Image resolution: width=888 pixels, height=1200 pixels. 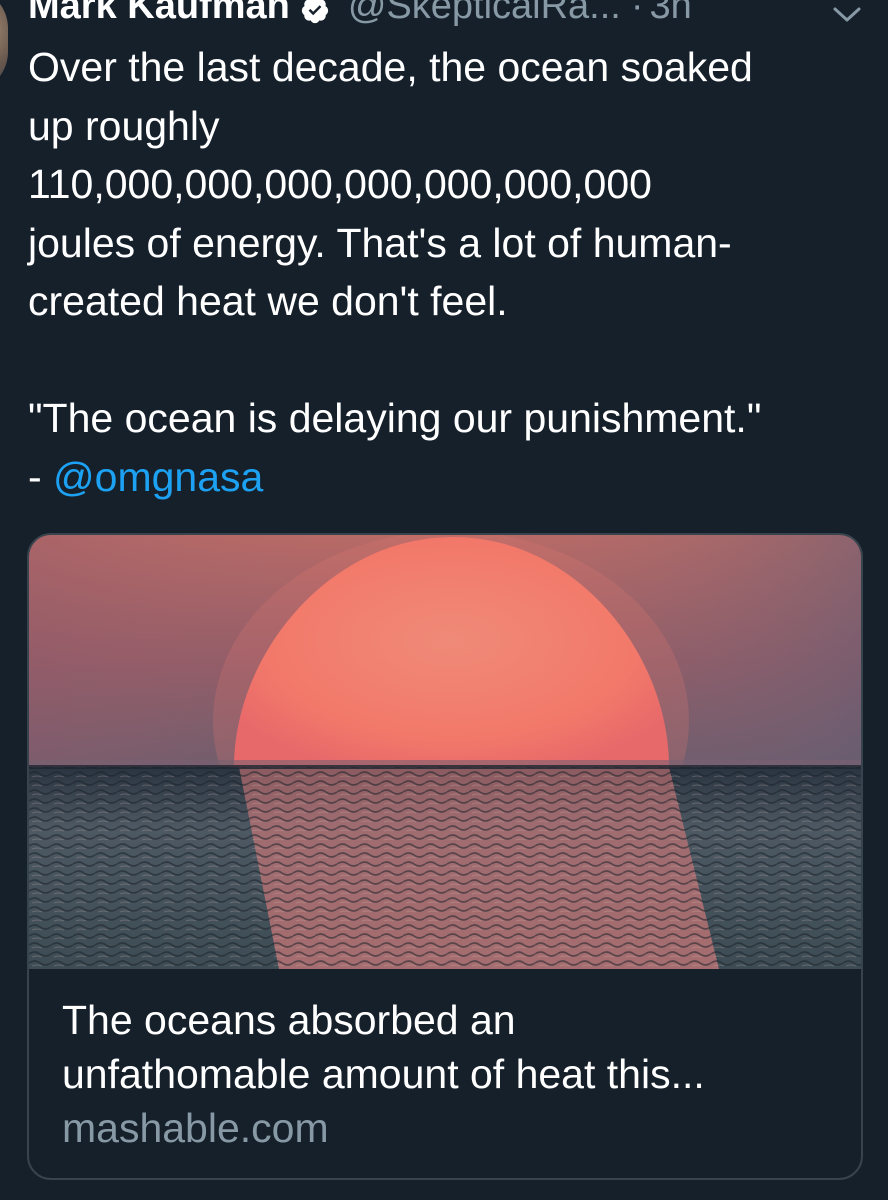 What do you see at coordinates (159, 13) in the screenshot?
I see `author-name: Mark Kaufman` at bounding box center [159, 13].